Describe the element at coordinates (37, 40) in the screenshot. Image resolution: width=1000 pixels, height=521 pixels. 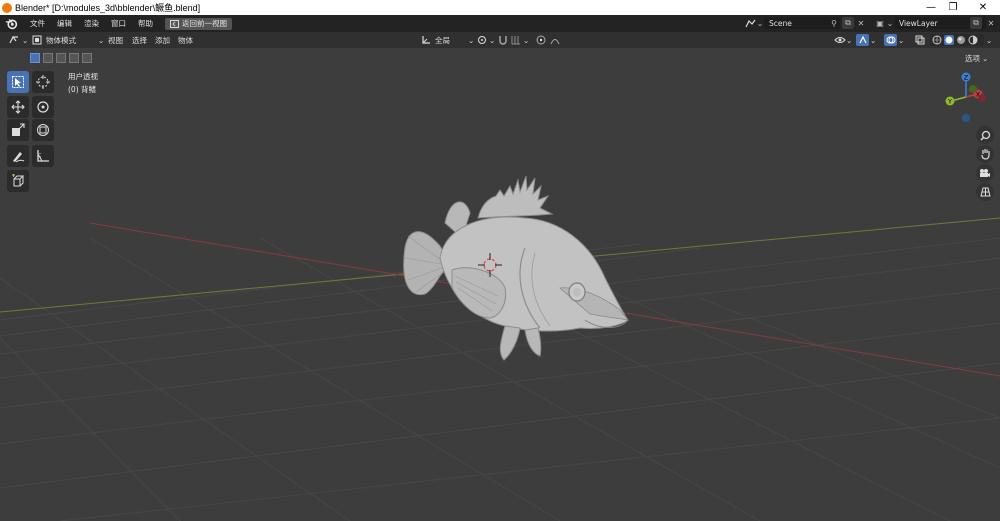
I see `object-mode-icon` at that location.